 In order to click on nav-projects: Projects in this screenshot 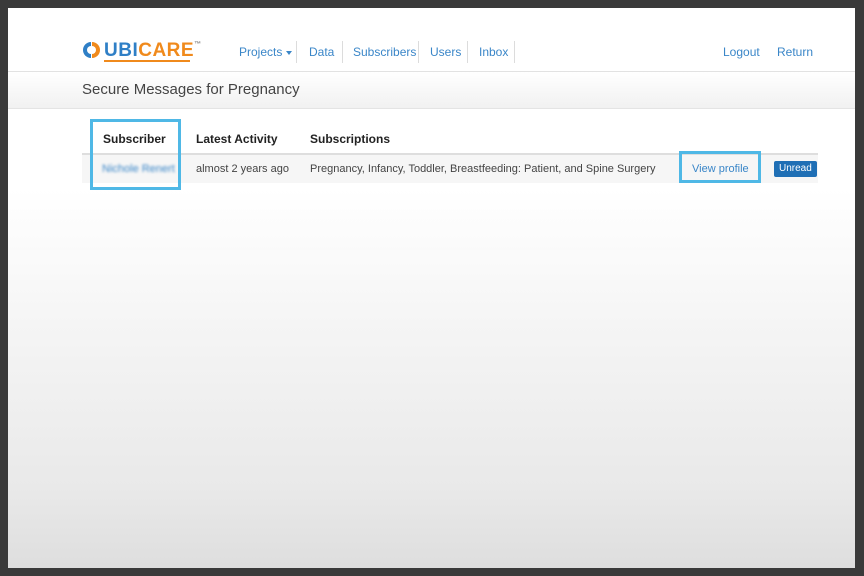, I will do `click(266, 52)`.